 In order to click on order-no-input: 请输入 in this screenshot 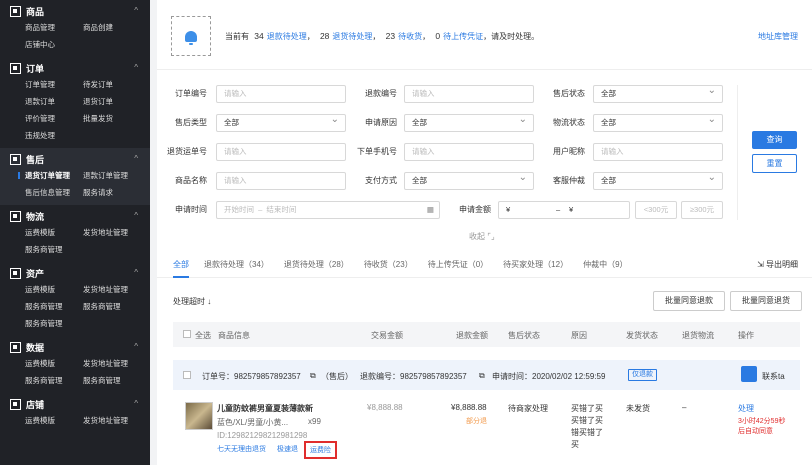, I will do `click(281, 94)`.